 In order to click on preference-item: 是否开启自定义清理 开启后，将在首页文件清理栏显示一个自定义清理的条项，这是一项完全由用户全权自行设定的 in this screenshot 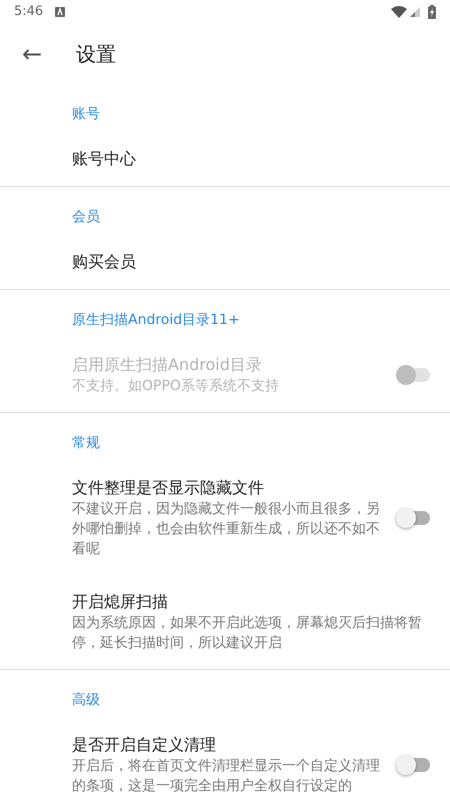, I will do `click(225, 759)`.